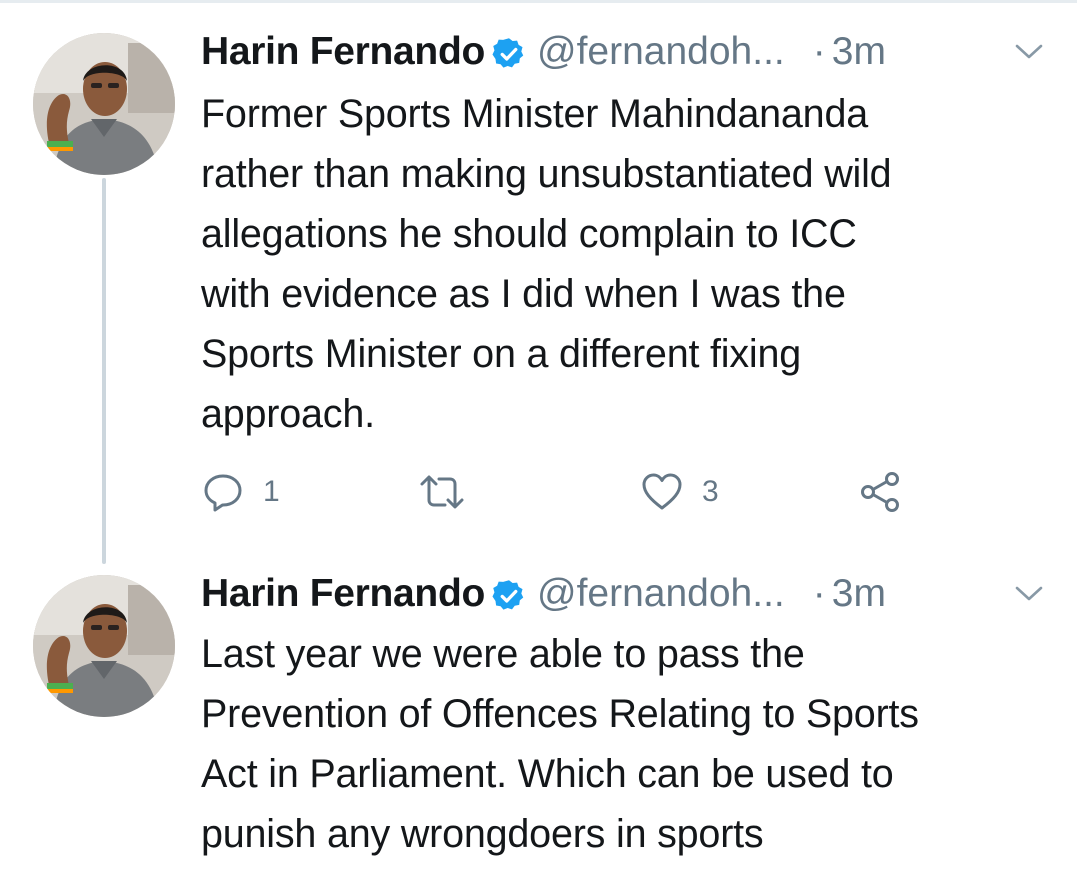 This screenshot has height=876, width=1077. What do you see at coordinates (482, 834) in the screenshot?
I see `tweet-text-line: punish any wrongdoers in sports` at bounding box center [482, 834].